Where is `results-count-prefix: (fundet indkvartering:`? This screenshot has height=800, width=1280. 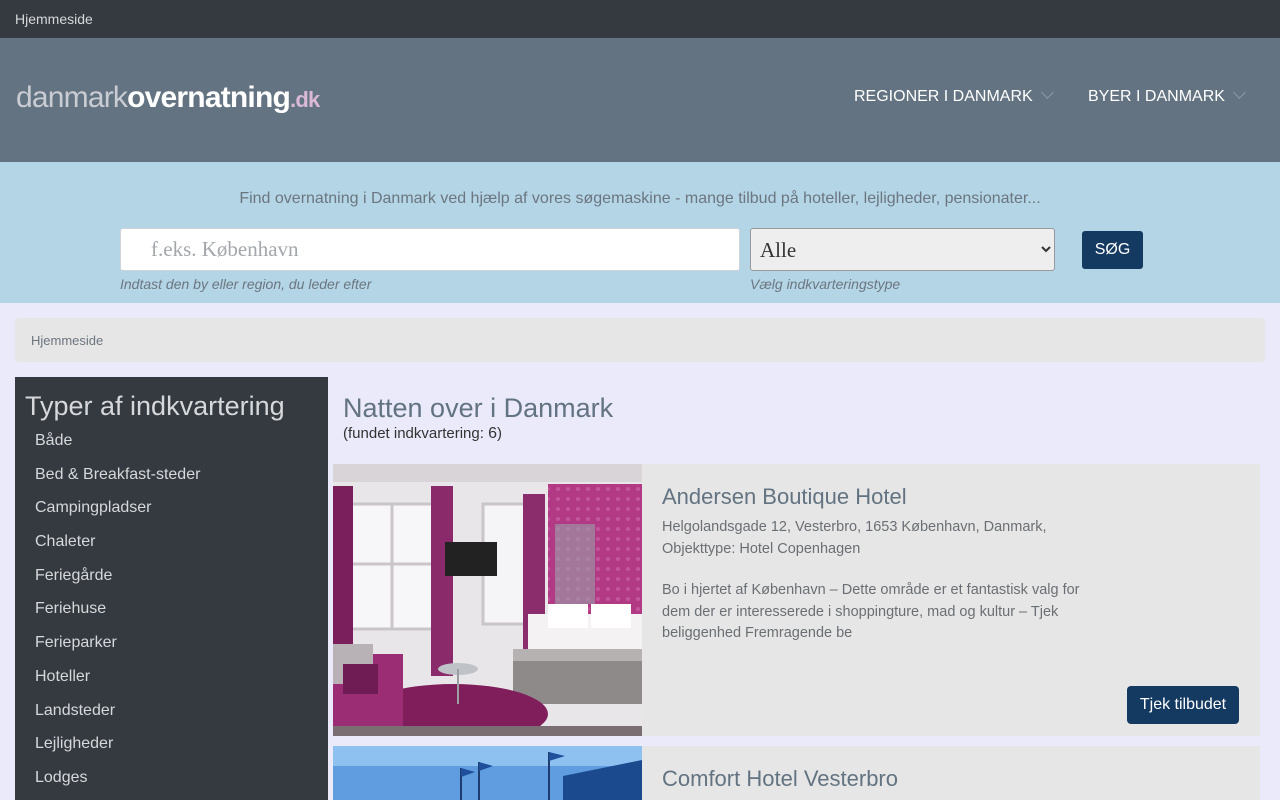
results-count-prefix: (fundet indkvartering: is located at coordinates (416, 433).